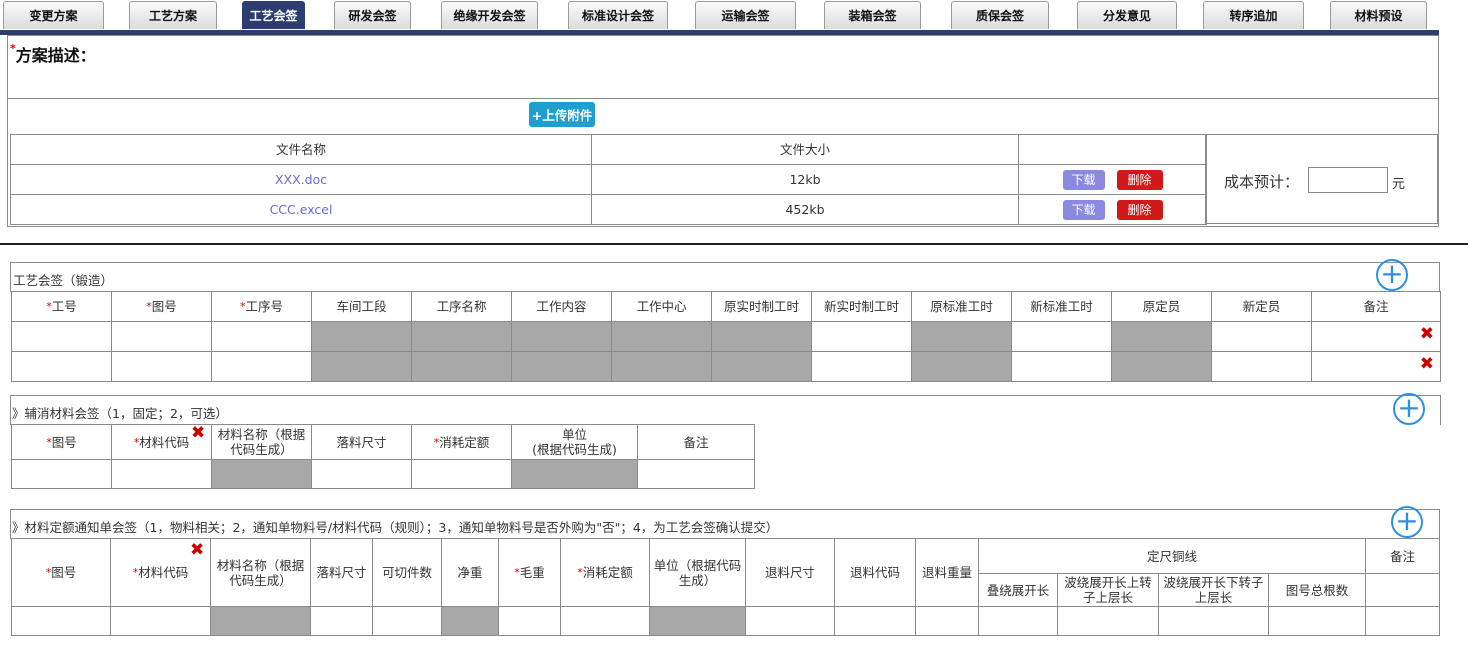  Describe the element at coordinates (1348, 180) in the screenshot. I see `cost-input` at that location.